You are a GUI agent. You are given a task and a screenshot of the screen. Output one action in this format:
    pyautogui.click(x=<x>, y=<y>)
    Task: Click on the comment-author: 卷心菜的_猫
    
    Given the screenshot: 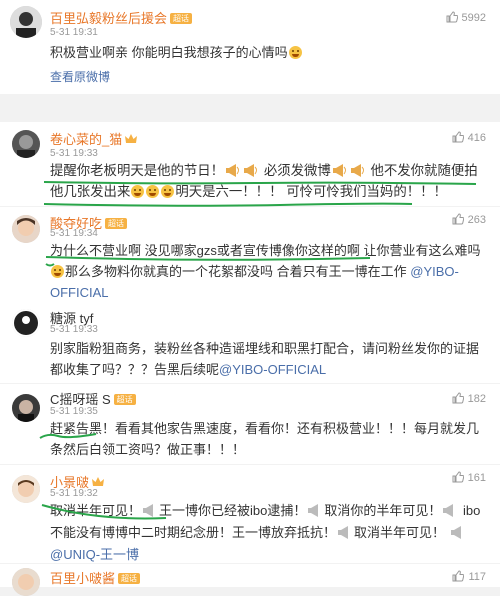 What is the action you would take?
    pyautogui.click(x=94, y=138)
    